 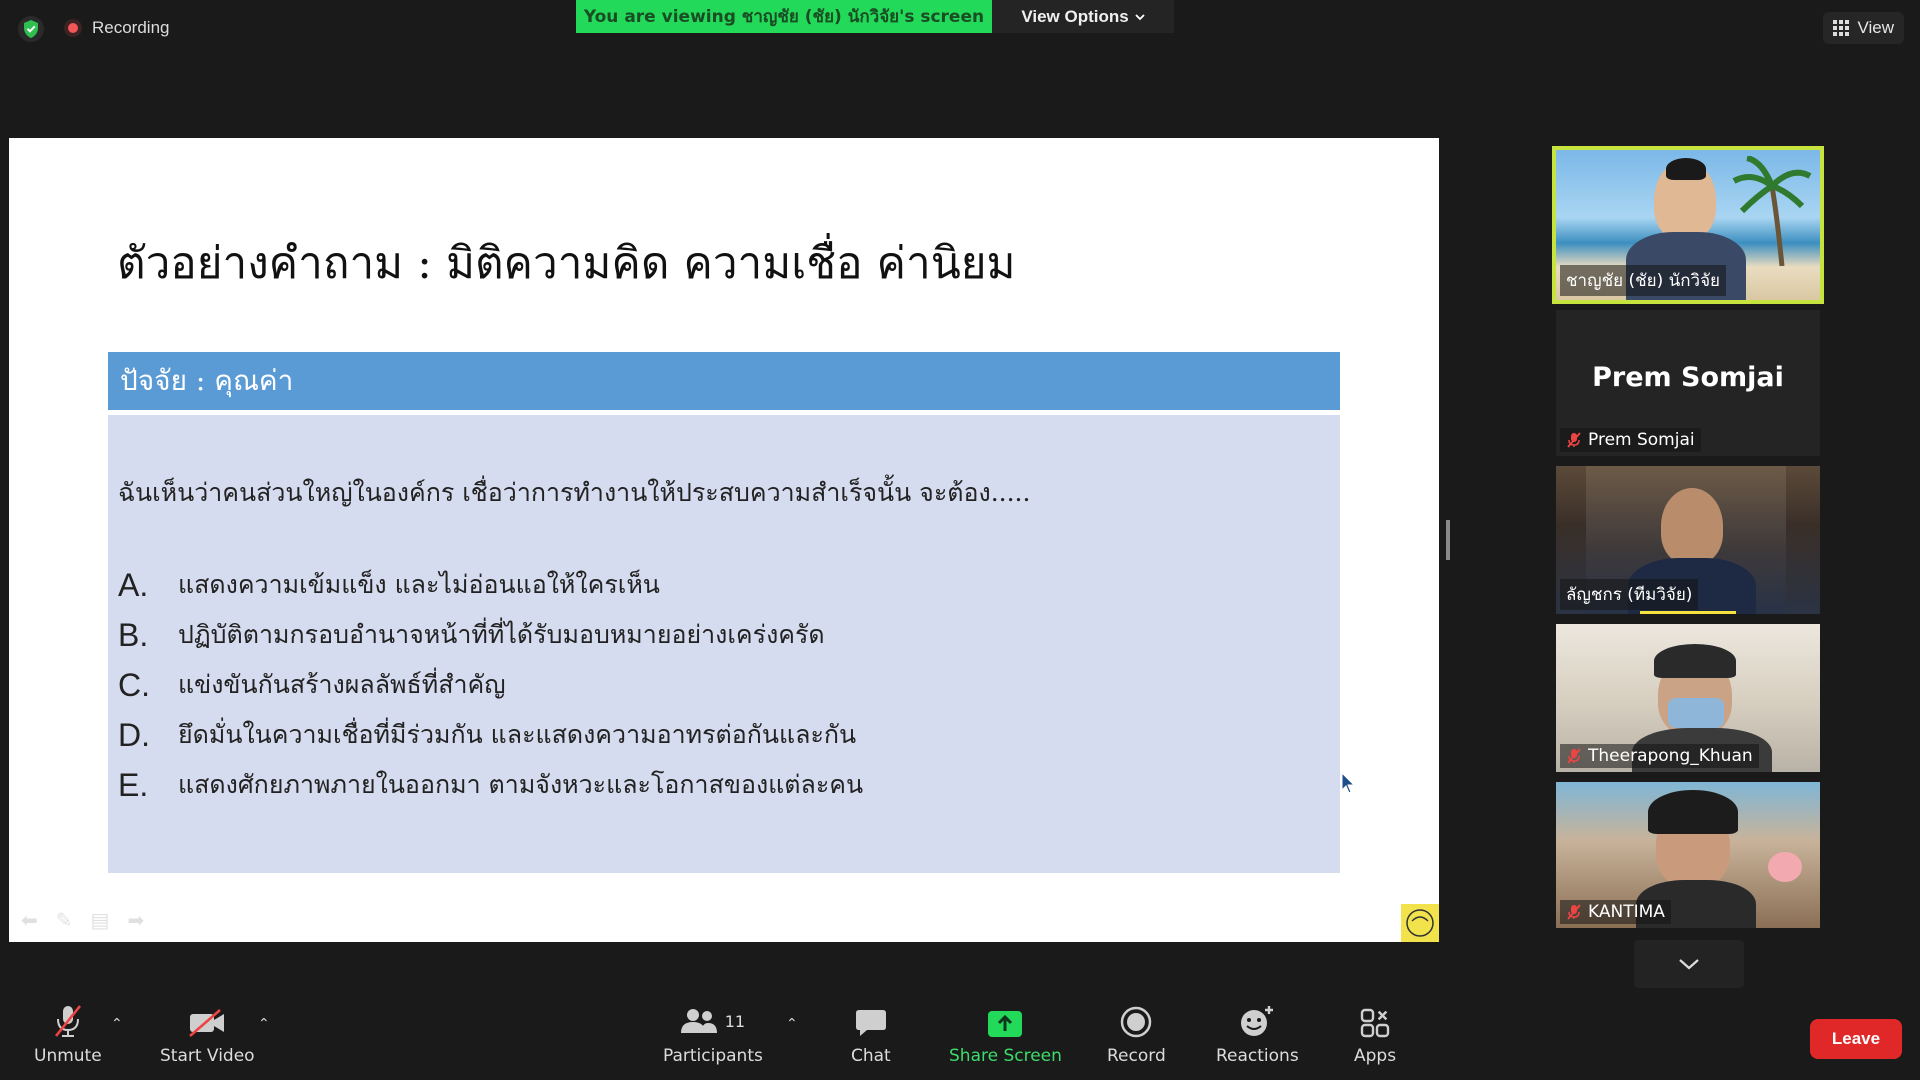 I want to click on unmute-button: Unmute, so click(x=68, y=1035).